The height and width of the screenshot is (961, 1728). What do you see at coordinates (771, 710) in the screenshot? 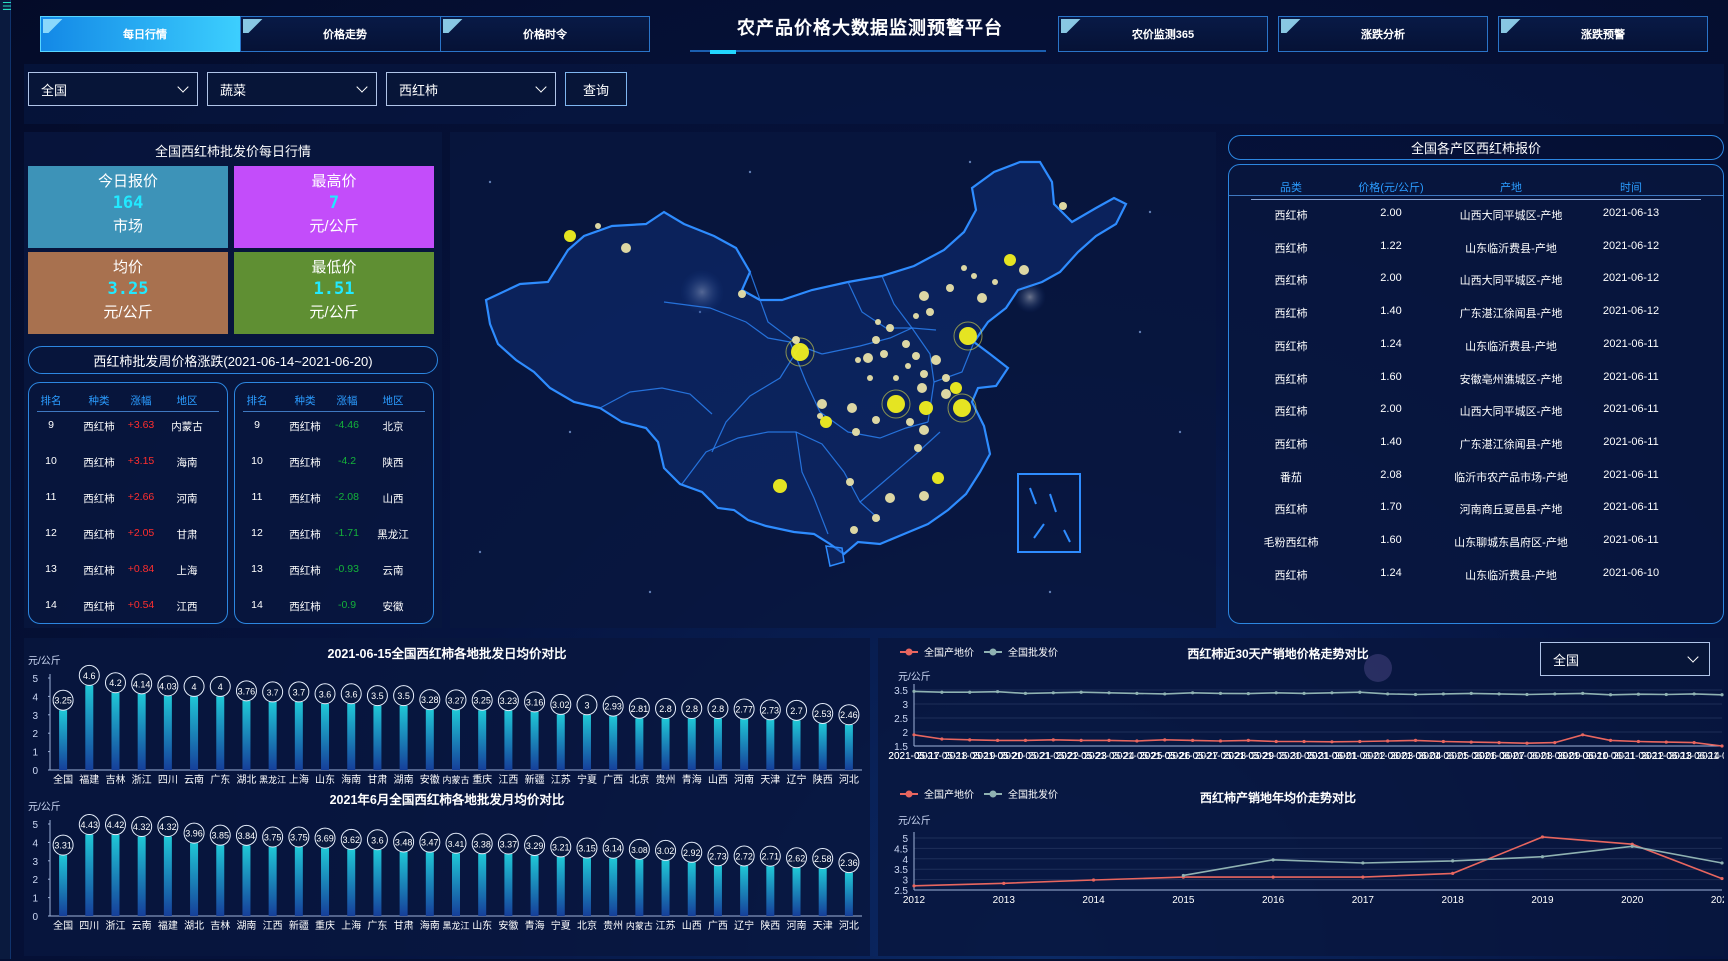
I see `data-label: 2.73` at bounding box center [771, 710].